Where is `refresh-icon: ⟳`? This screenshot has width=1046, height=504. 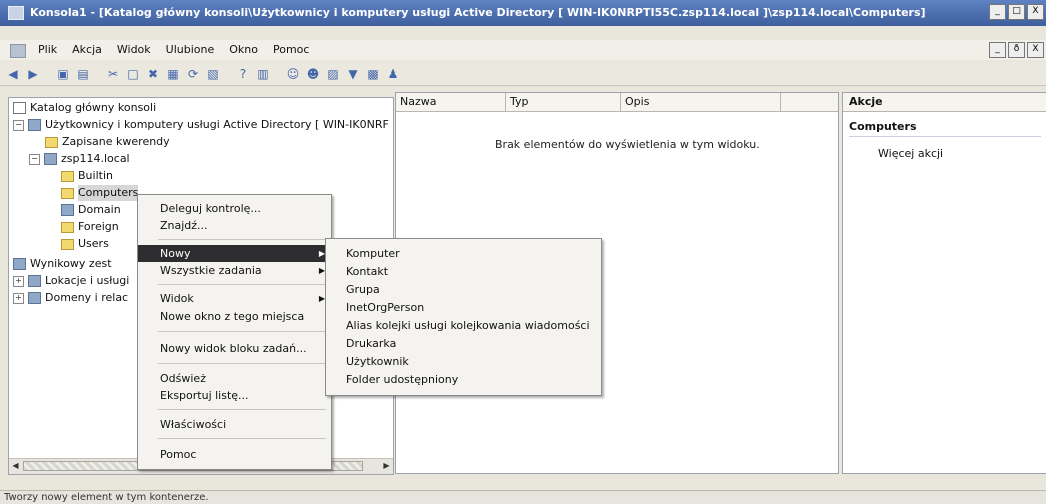 refresh-icon: ⟳ is located at coordinates (193, 74).